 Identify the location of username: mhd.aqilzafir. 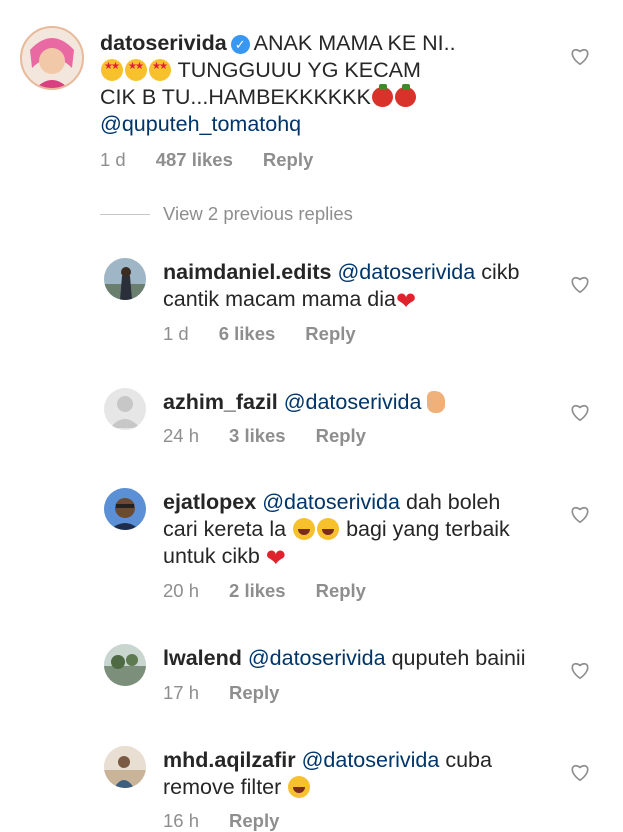
(229, 760).